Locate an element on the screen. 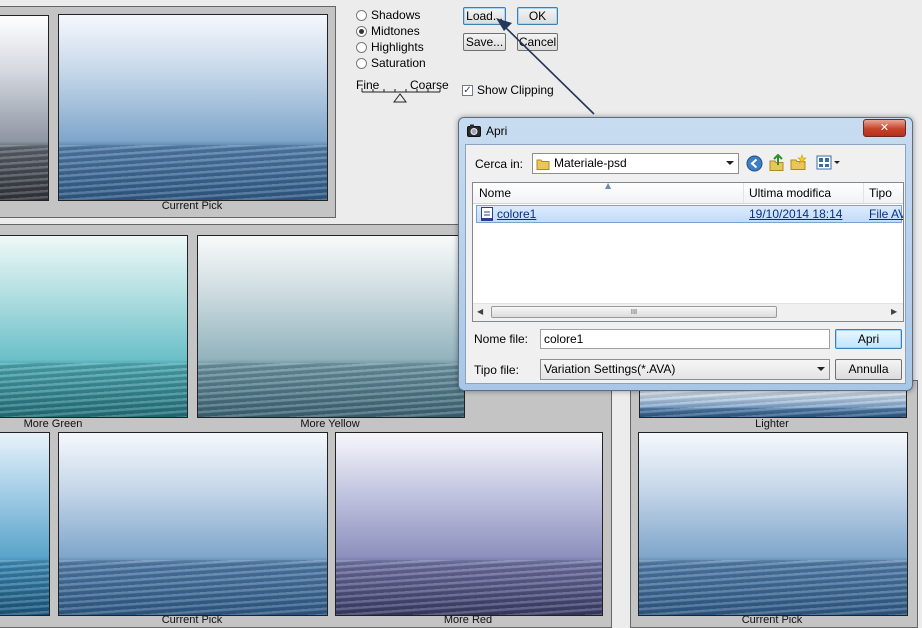 The width and height of the screenshot is (922, 628). file-name: colore1 is located at coordinates (517, 214).